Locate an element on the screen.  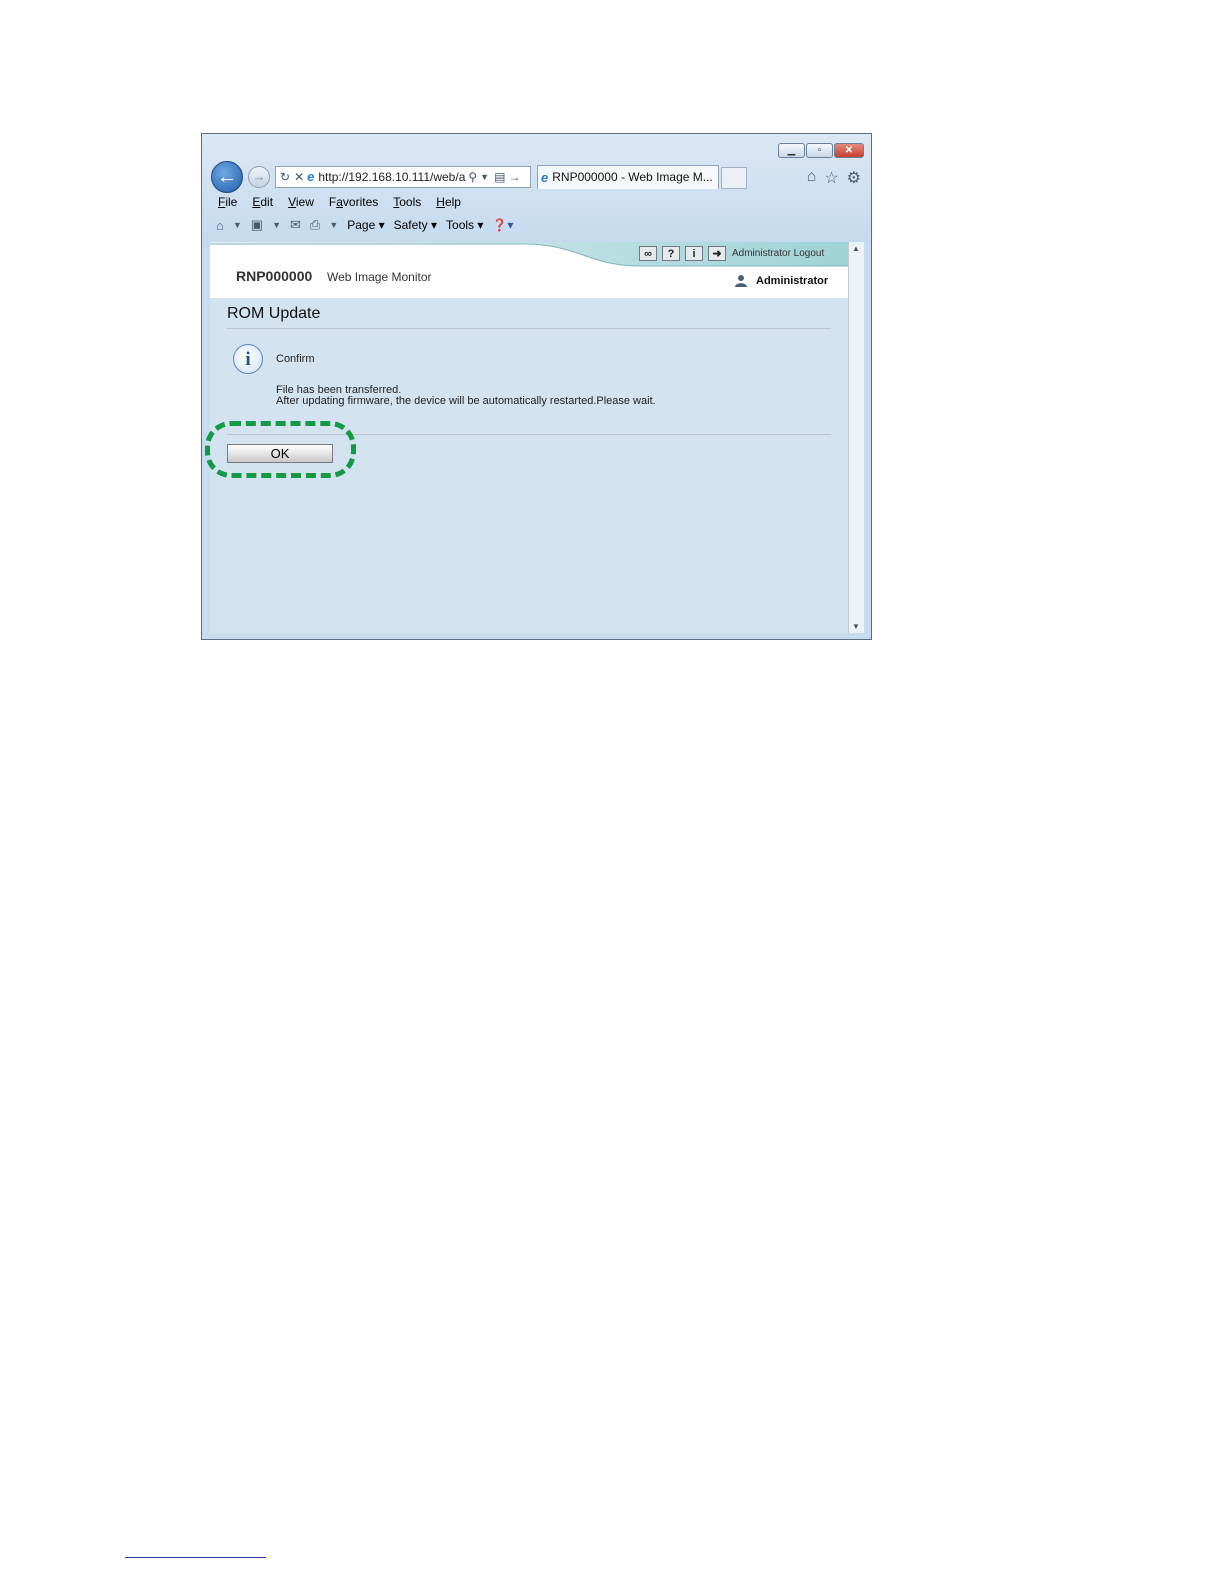
user-name: Administrator is located at coordinates (792, 281).